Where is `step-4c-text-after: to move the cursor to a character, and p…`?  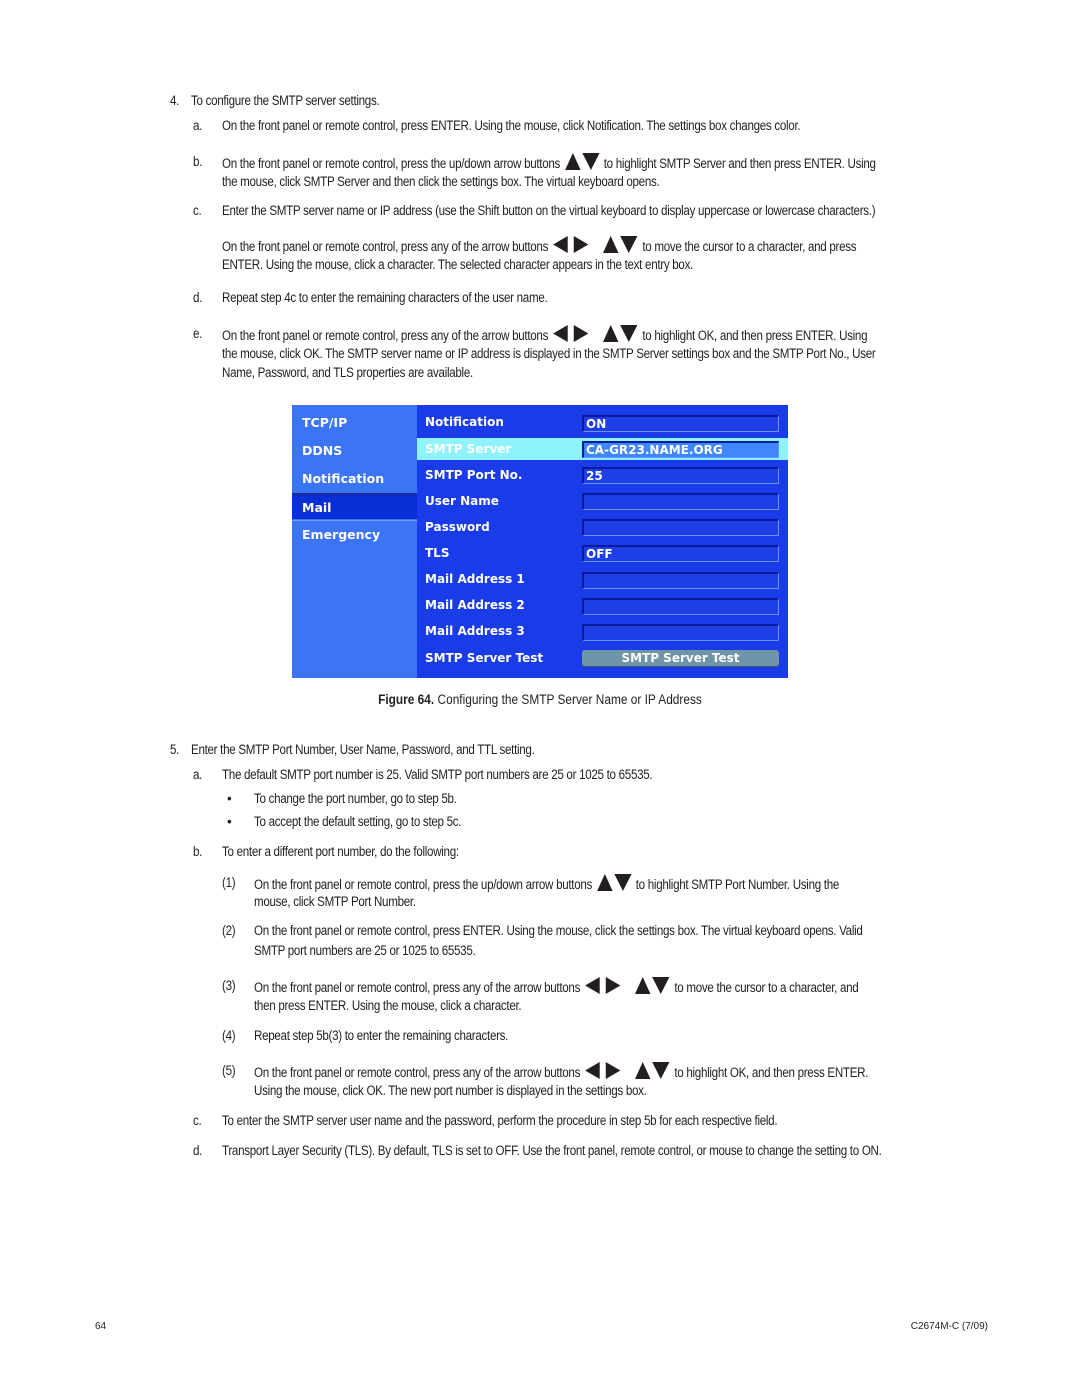
step-4c-text-after: to move the cursor to a character, and p… is located at coordinates (749, 246).